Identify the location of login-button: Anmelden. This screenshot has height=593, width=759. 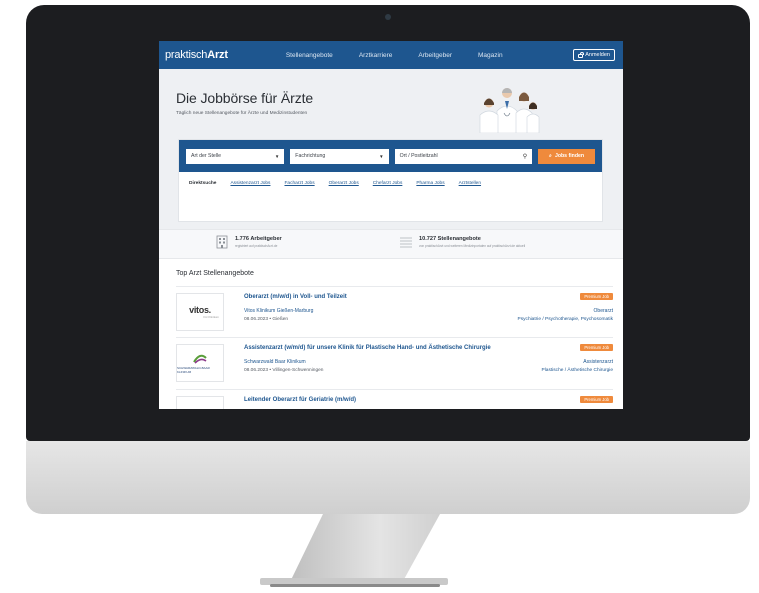
(594, 55).